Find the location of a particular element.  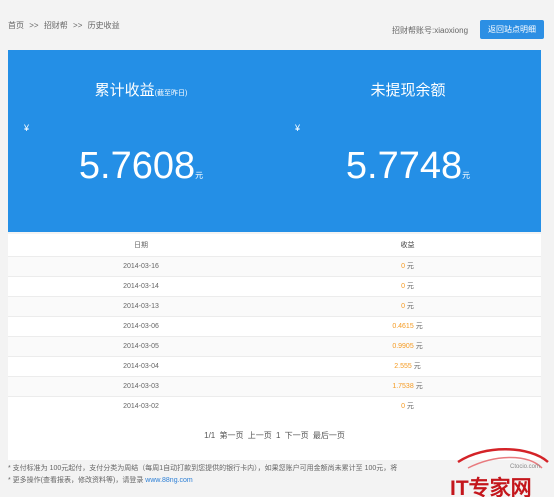

current-page: 1 is located at coordinates (278, 435).